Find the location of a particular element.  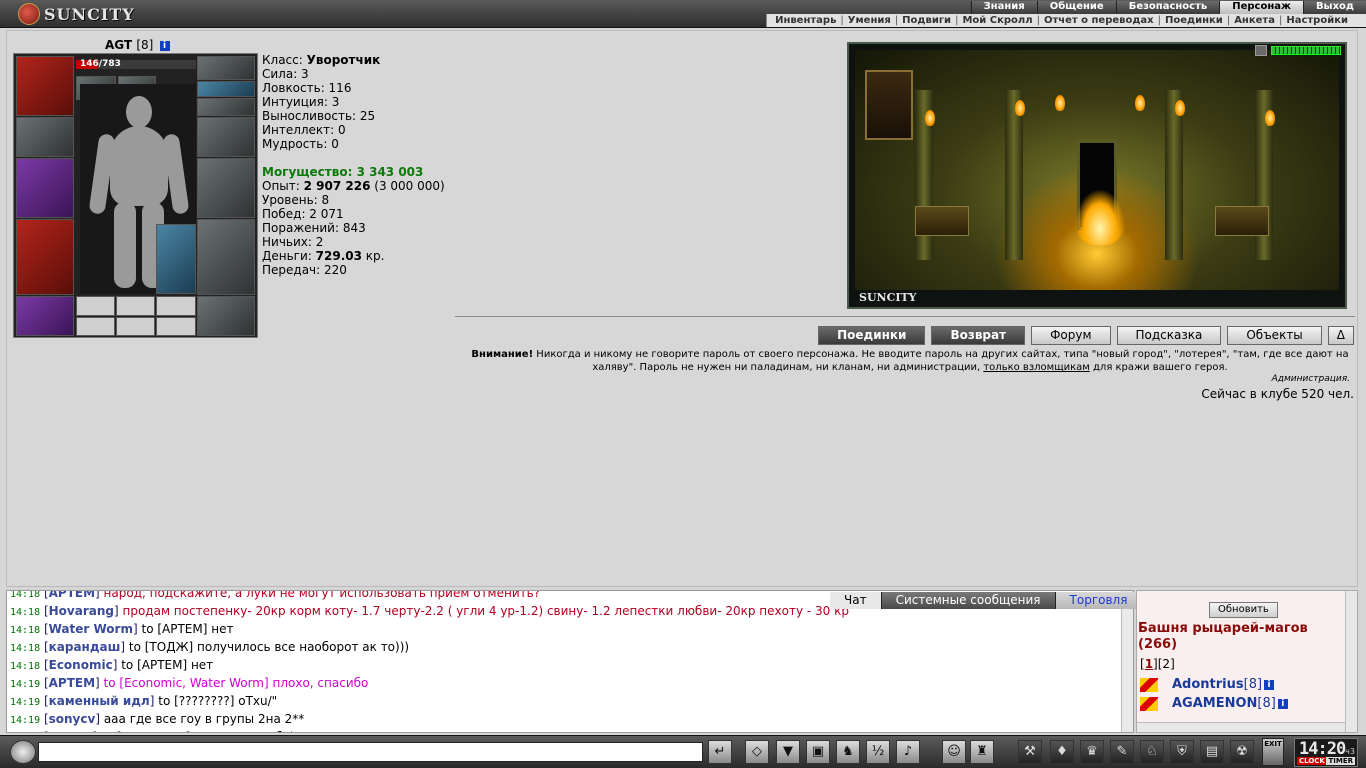

chest-right is located at coordinates (1242, 221).